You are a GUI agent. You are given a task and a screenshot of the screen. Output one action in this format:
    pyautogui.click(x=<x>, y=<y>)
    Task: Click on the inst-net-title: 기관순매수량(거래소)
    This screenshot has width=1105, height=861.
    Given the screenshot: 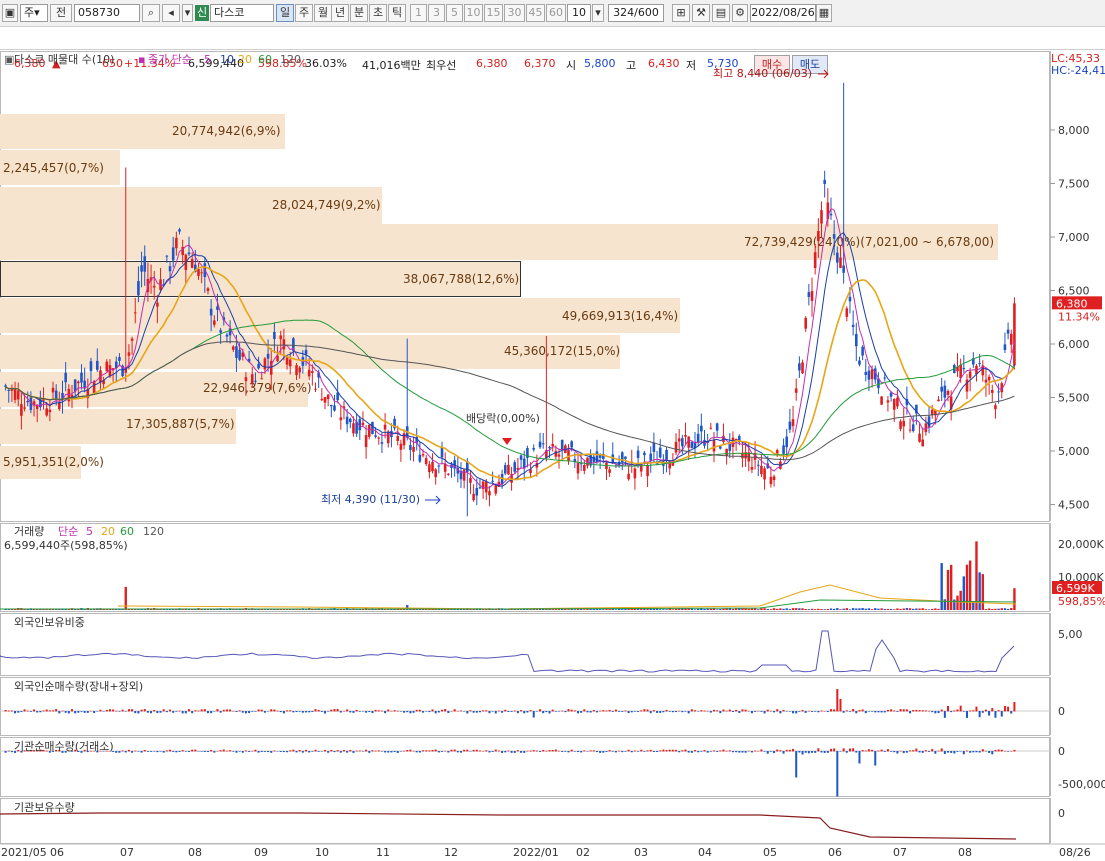 What is the action you would take?
    pyautogui.click(x=64, y=746)
    